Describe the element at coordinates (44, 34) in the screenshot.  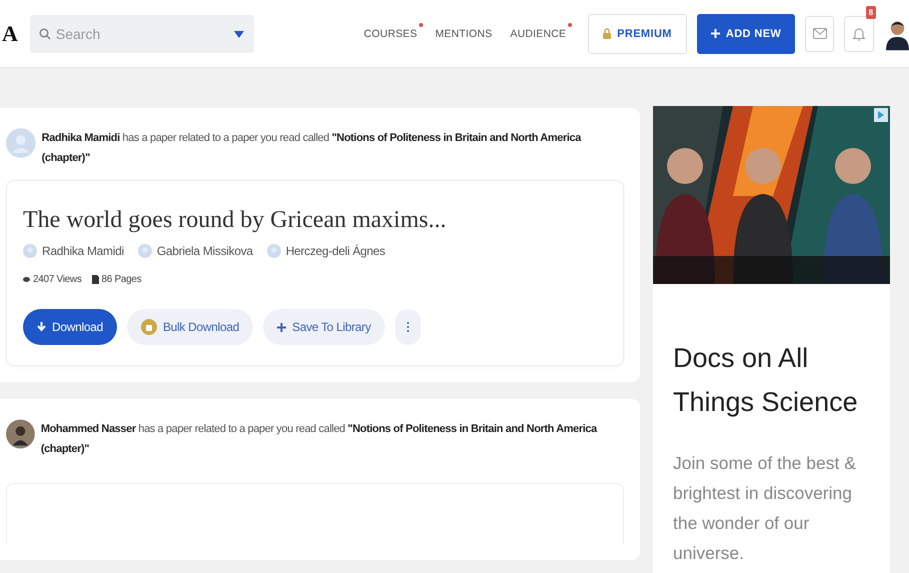
I see `search-icon` at that location.